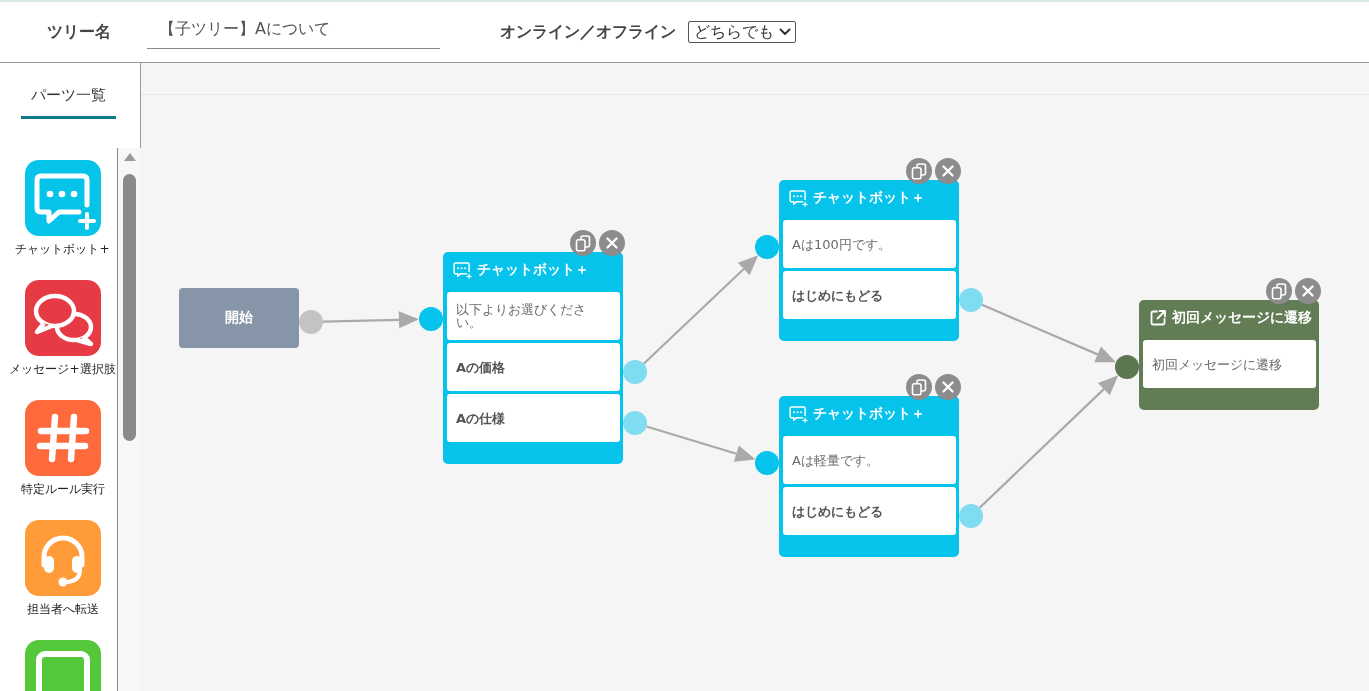 The height and width of the screenshot is (691, 1369). What do you see at coordinates (239, 318) in the screenshot?
I see `start-node: 開始` at bounding box center [239, 318].